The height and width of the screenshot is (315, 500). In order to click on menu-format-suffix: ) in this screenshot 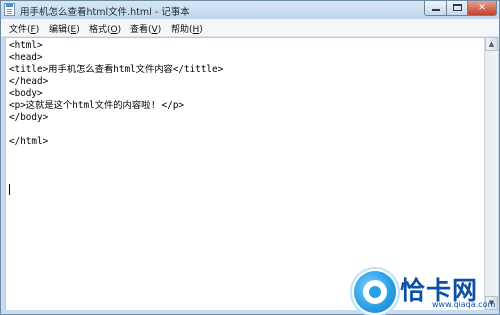, I will do `click(119, 30)`.